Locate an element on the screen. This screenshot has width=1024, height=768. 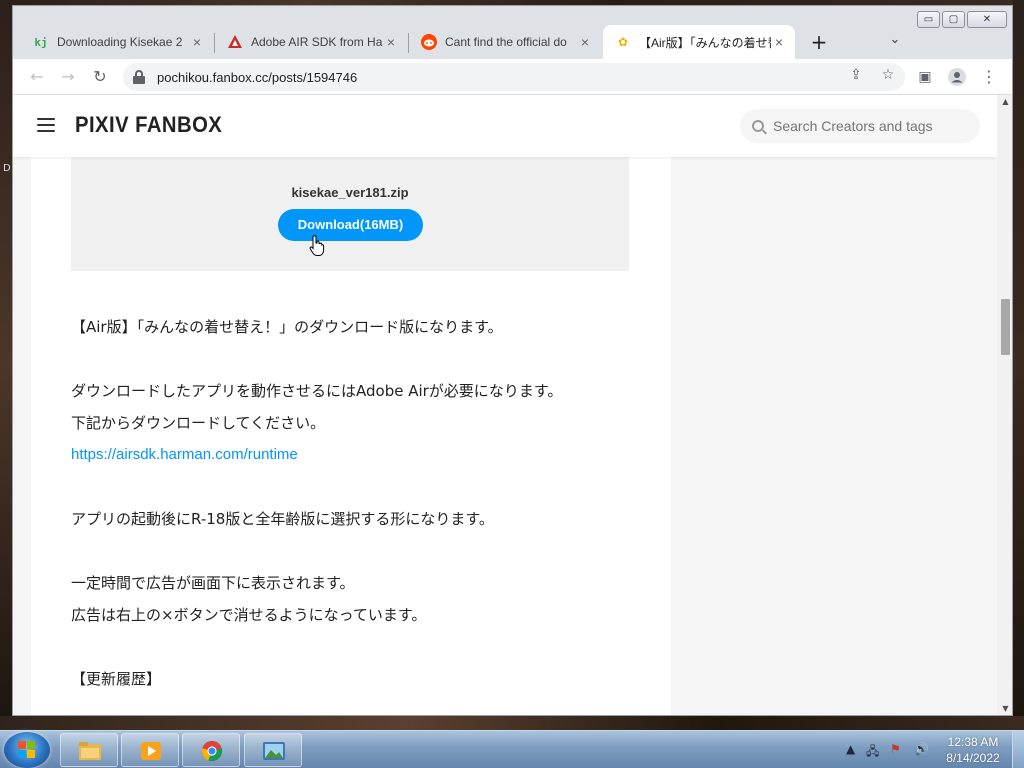
image-viewer-icon is located at coordinates (274, 751).